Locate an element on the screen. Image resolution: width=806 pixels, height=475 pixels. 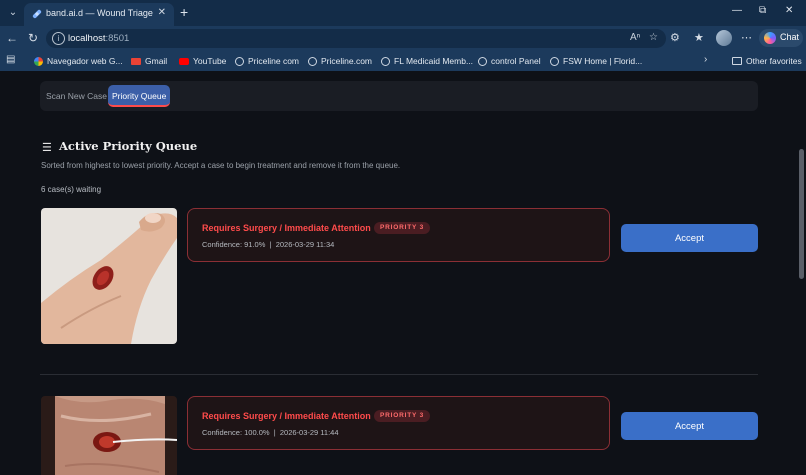
browser-tab: band.ai.d — Wound Triage ✕ is located at coordinates (99, 14).